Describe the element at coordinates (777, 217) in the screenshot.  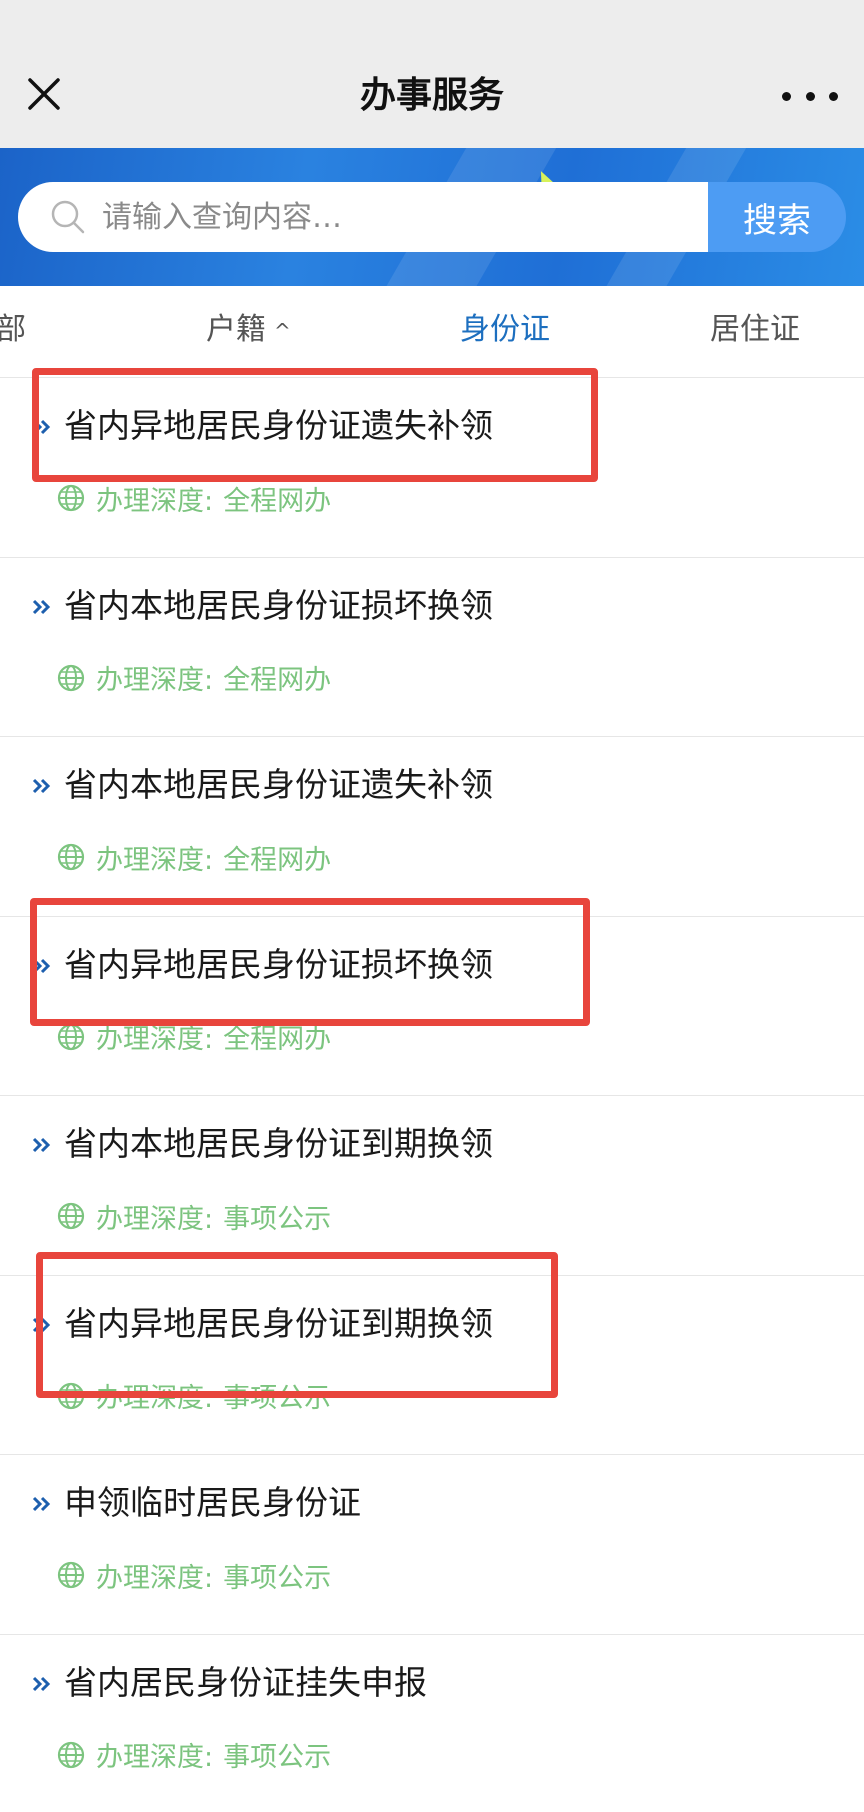
I see `search-button: 搜索` at that location.